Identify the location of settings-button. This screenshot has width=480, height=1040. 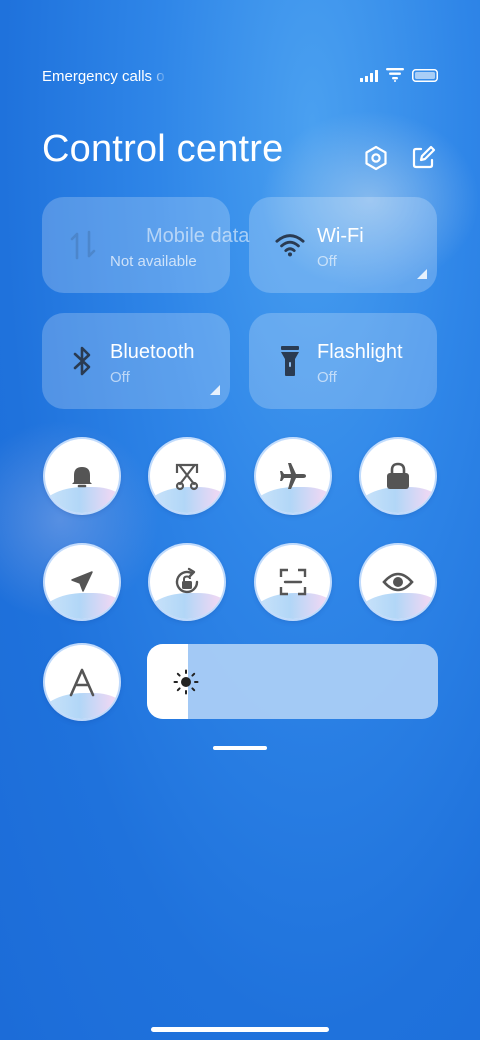
(376, 160).